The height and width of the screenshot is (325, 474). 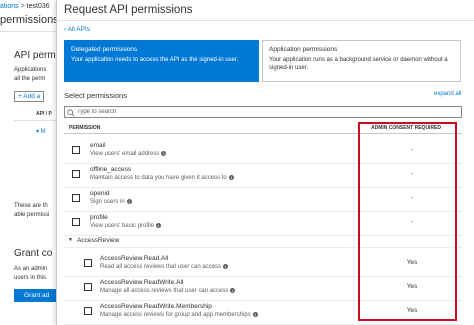 I want to click on permissions-footer-text: These are th able permissi, so click(x=31, y=211).